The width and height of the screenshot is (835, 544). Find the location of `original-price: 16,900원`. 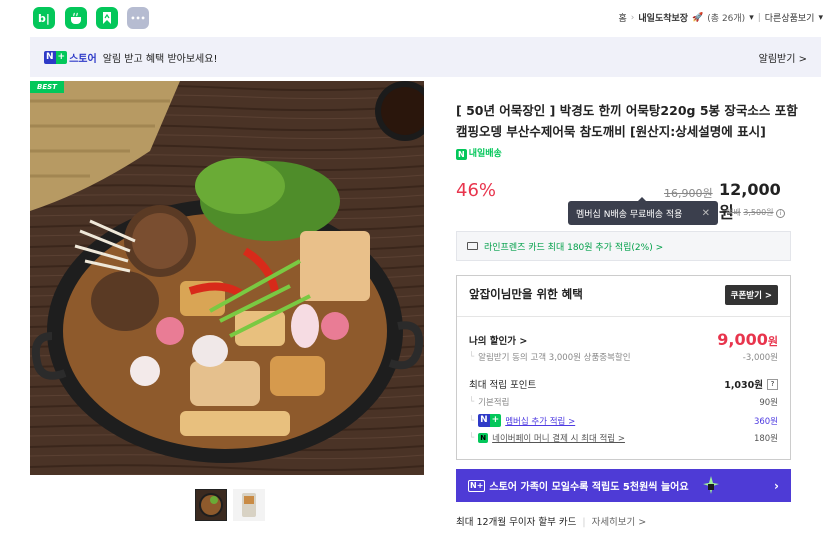

original-price: 16,900원 is located at coordinates (688, 193).